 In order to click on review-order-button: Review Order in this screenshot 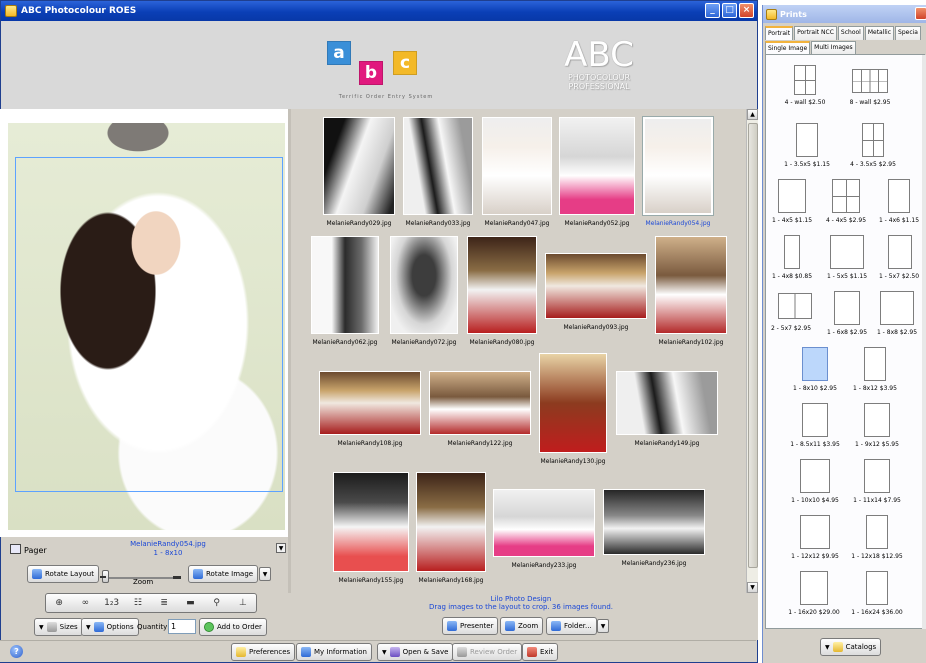, I will do `click(487, 652)`.